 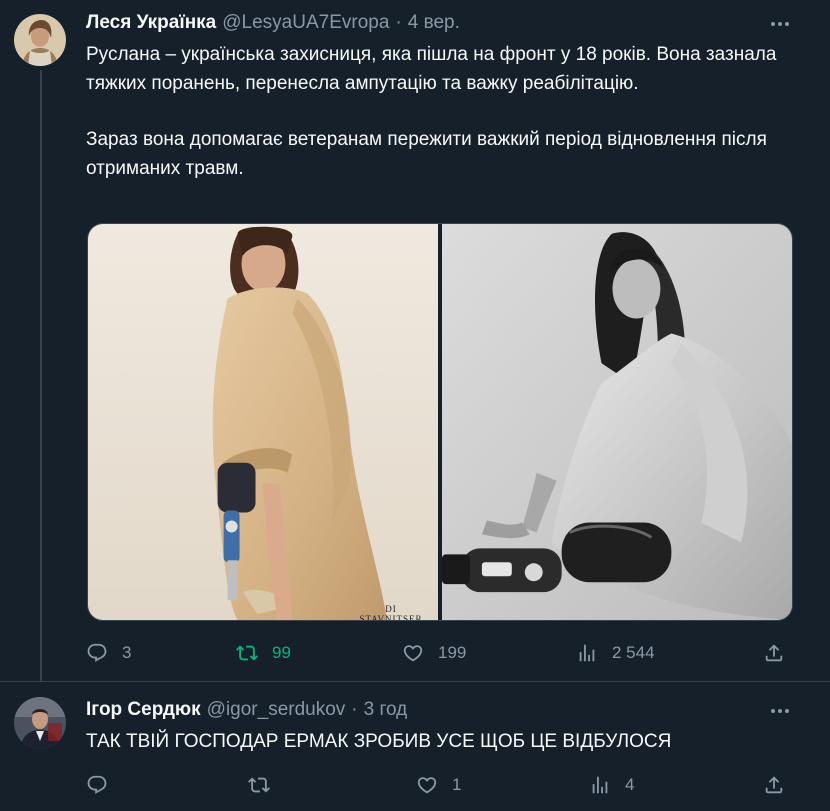 I want to click on retweet-action: 99, so click(x=263, y=653).